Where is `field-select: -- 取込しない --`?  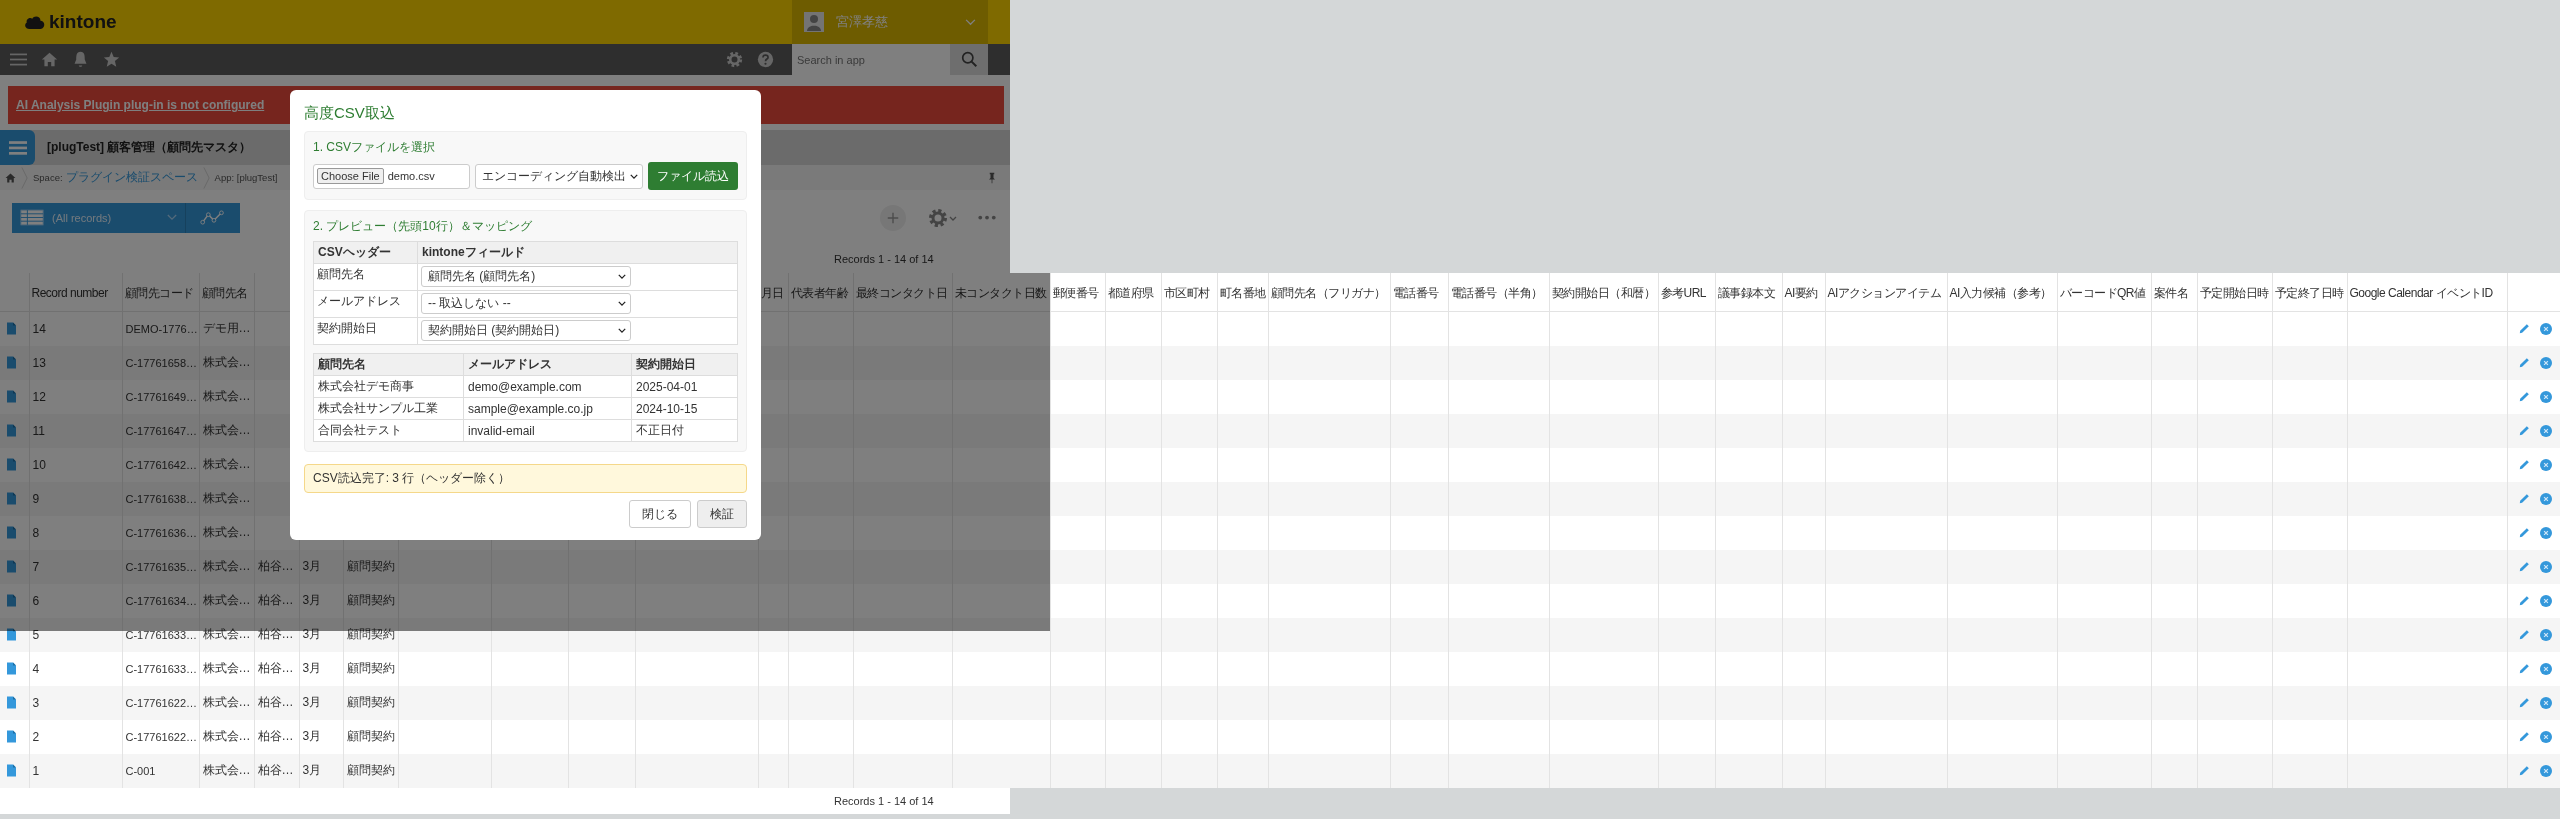 field-select: -- 取込しない -- is located at coordinates (526, 303).